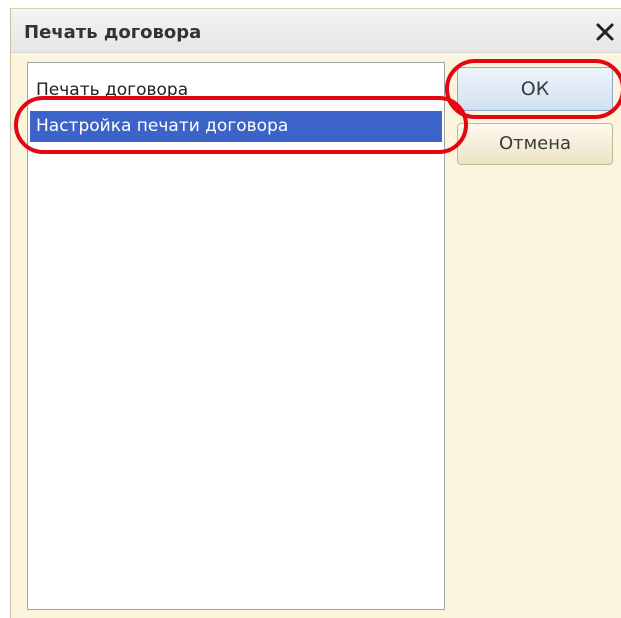 The height and width of the screenshot is (618, 621). I want to click on dialog-title: Печать договора, so click(113, 32).